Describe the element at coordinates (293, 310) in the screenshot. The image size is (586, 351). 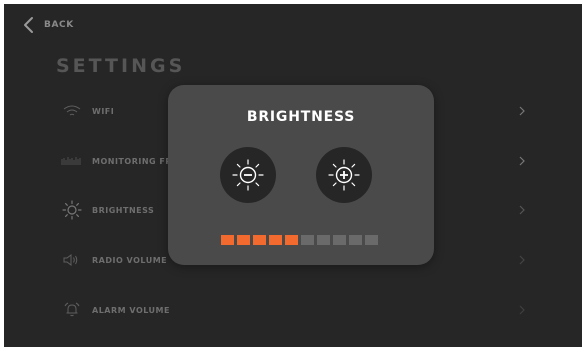
I see `menu-item-alarm-volume: ALARM VOLUME` at that location.